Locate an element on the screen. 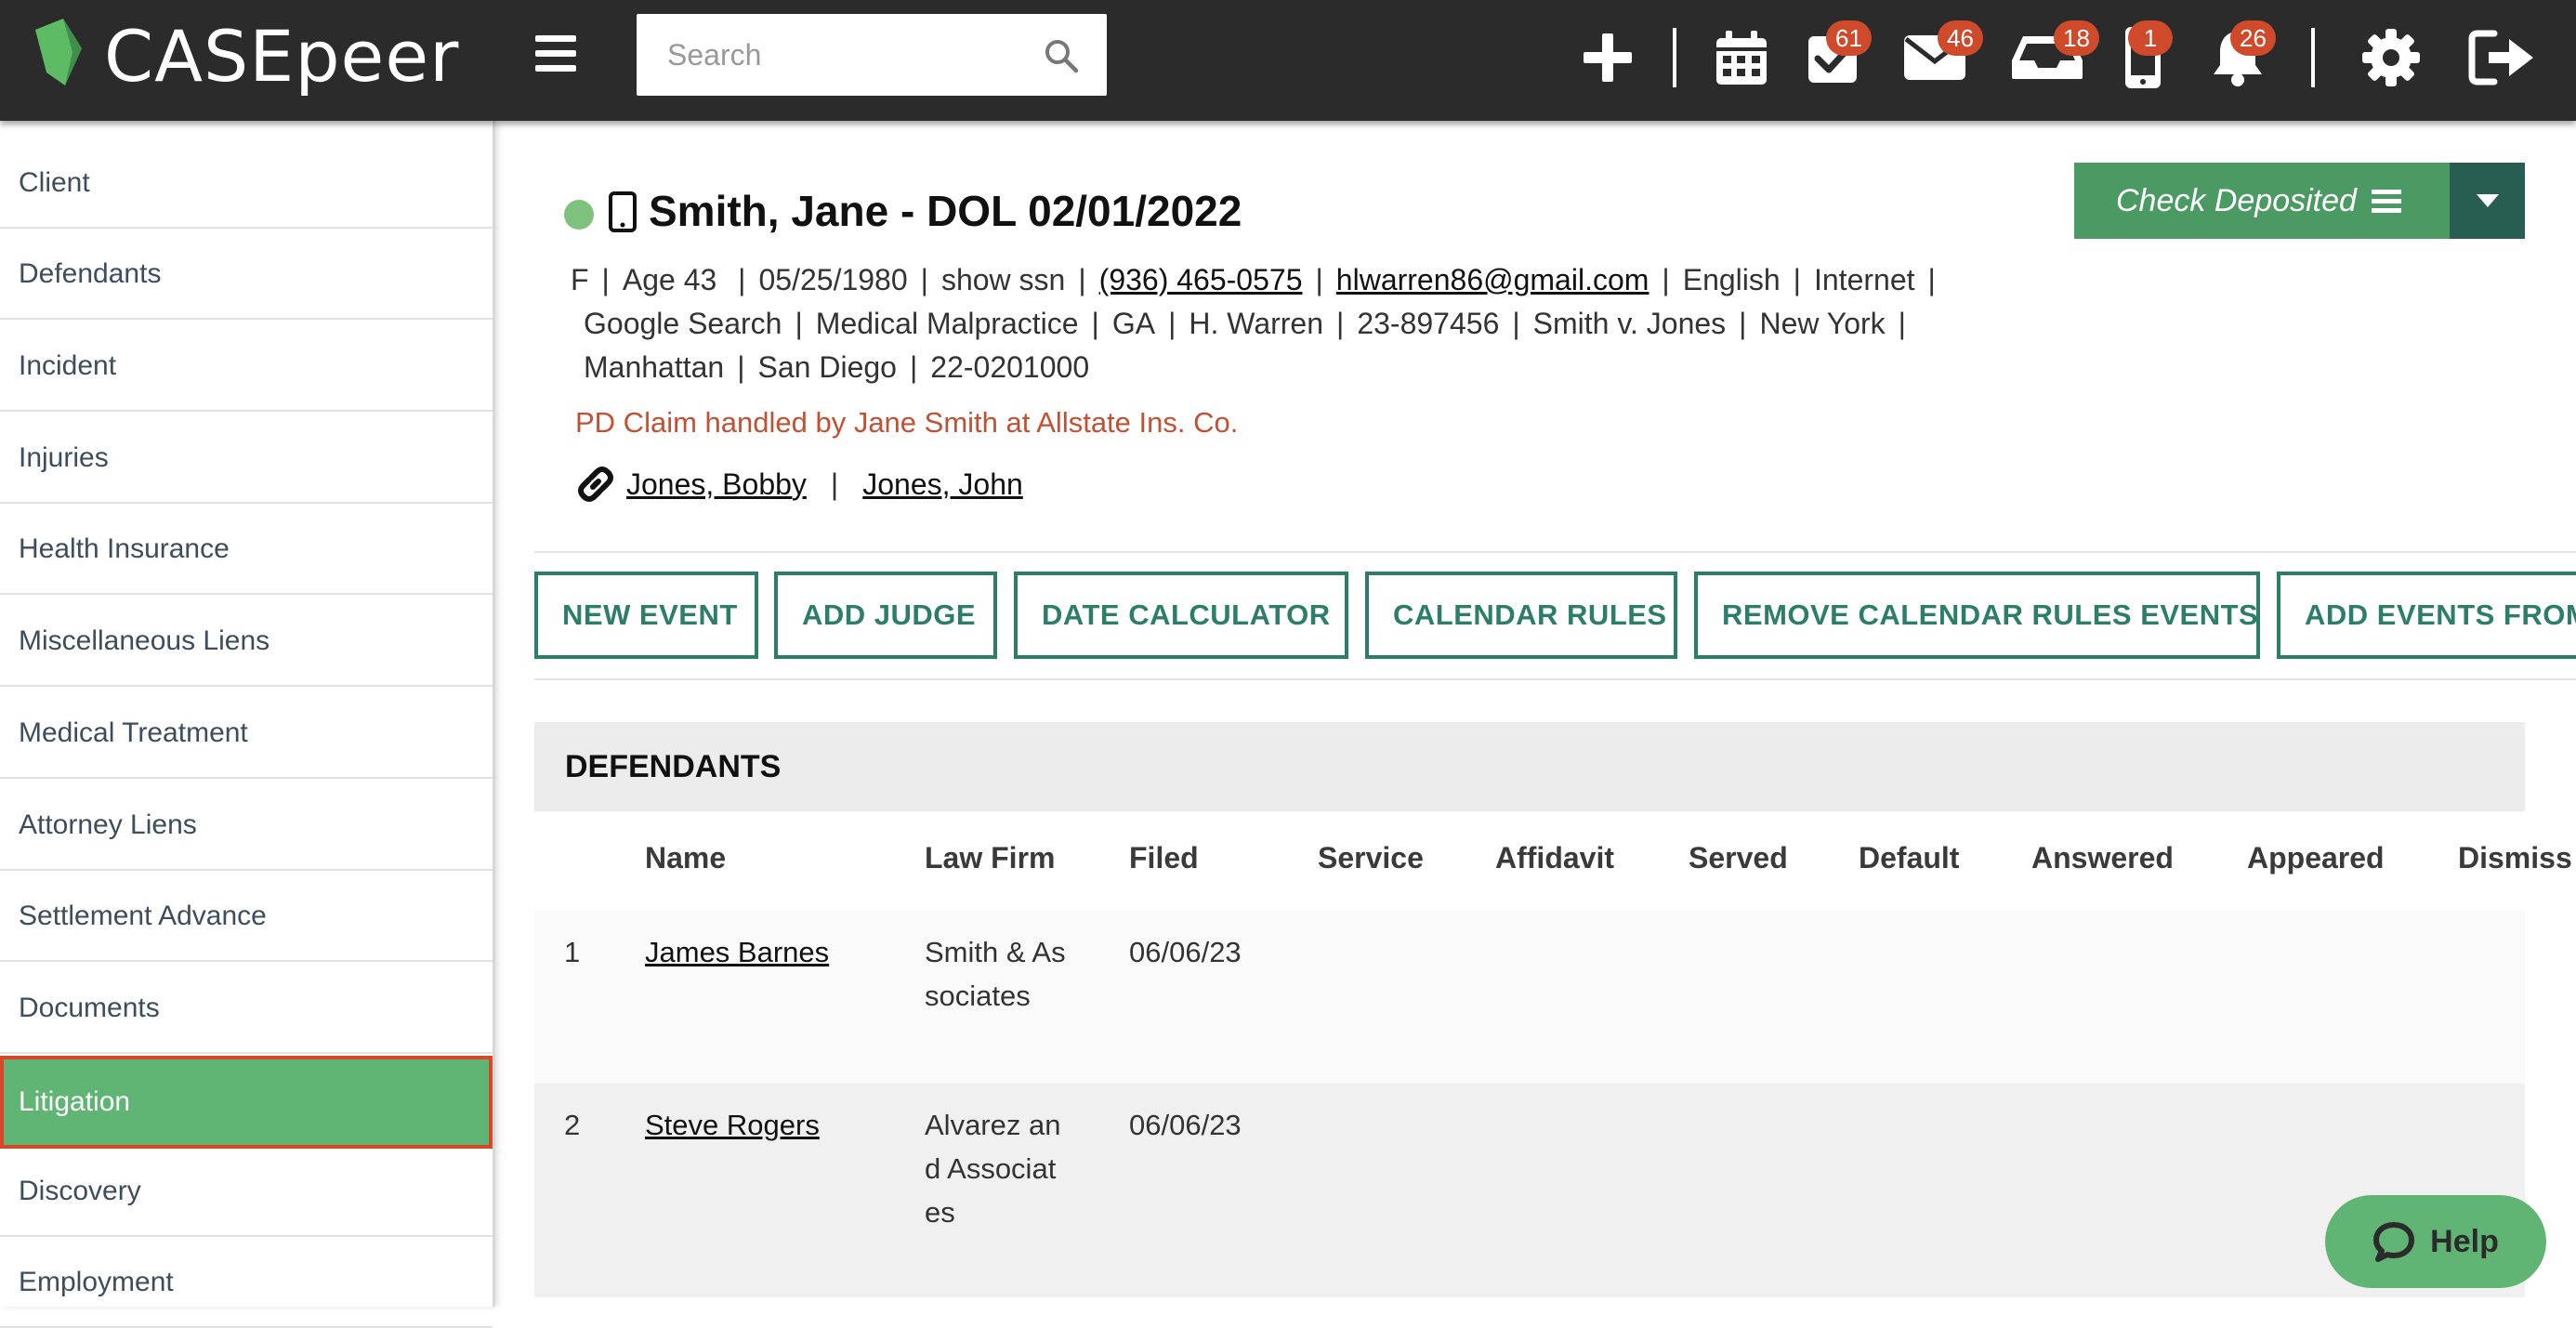 The image size is (2576, 1328). defendant-law-firm: Alvarez and Associates is located at coordinates (993, 1169).